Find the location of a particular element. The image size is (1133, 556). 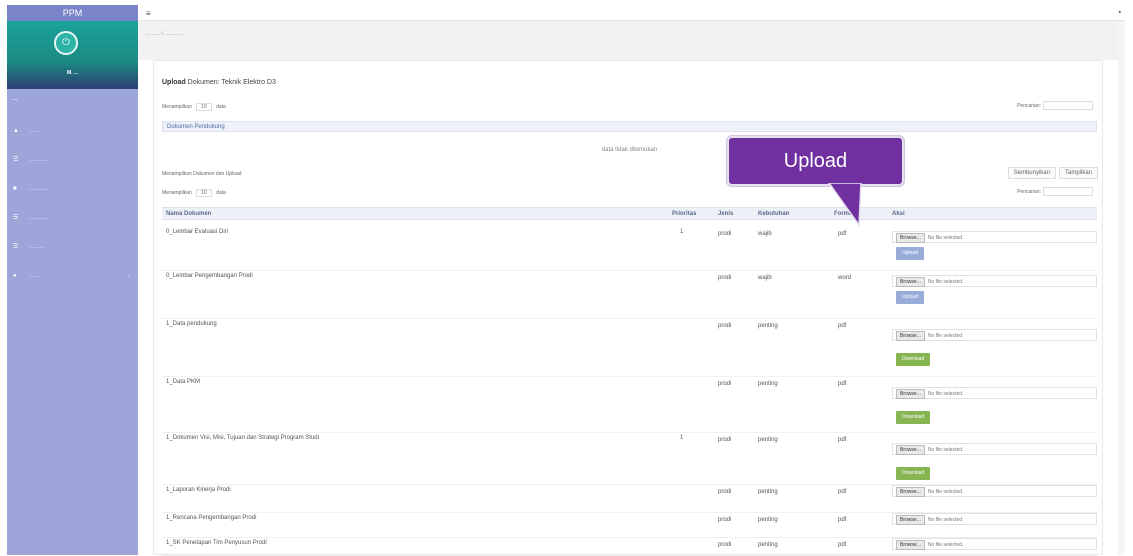

column-buttons: Sembunyikan Tampilkan is located at coordinates (1052, 173).